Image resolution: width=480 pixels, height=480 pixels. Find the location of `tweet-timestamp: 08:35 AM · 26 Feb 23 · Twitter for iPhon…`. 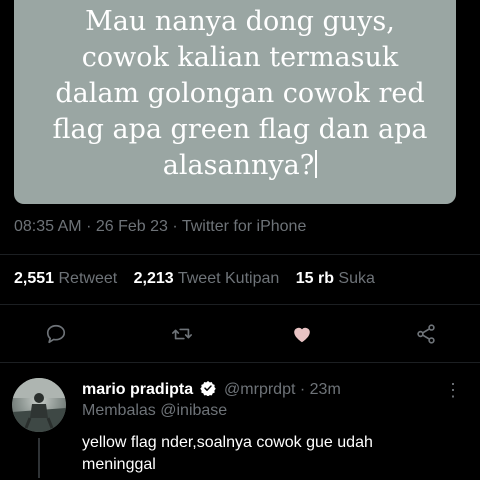

tweet-timestamp: 08:35 AM · 26 Feb 23 · Twitter for iPhon… is located at coordinates (160, 227).